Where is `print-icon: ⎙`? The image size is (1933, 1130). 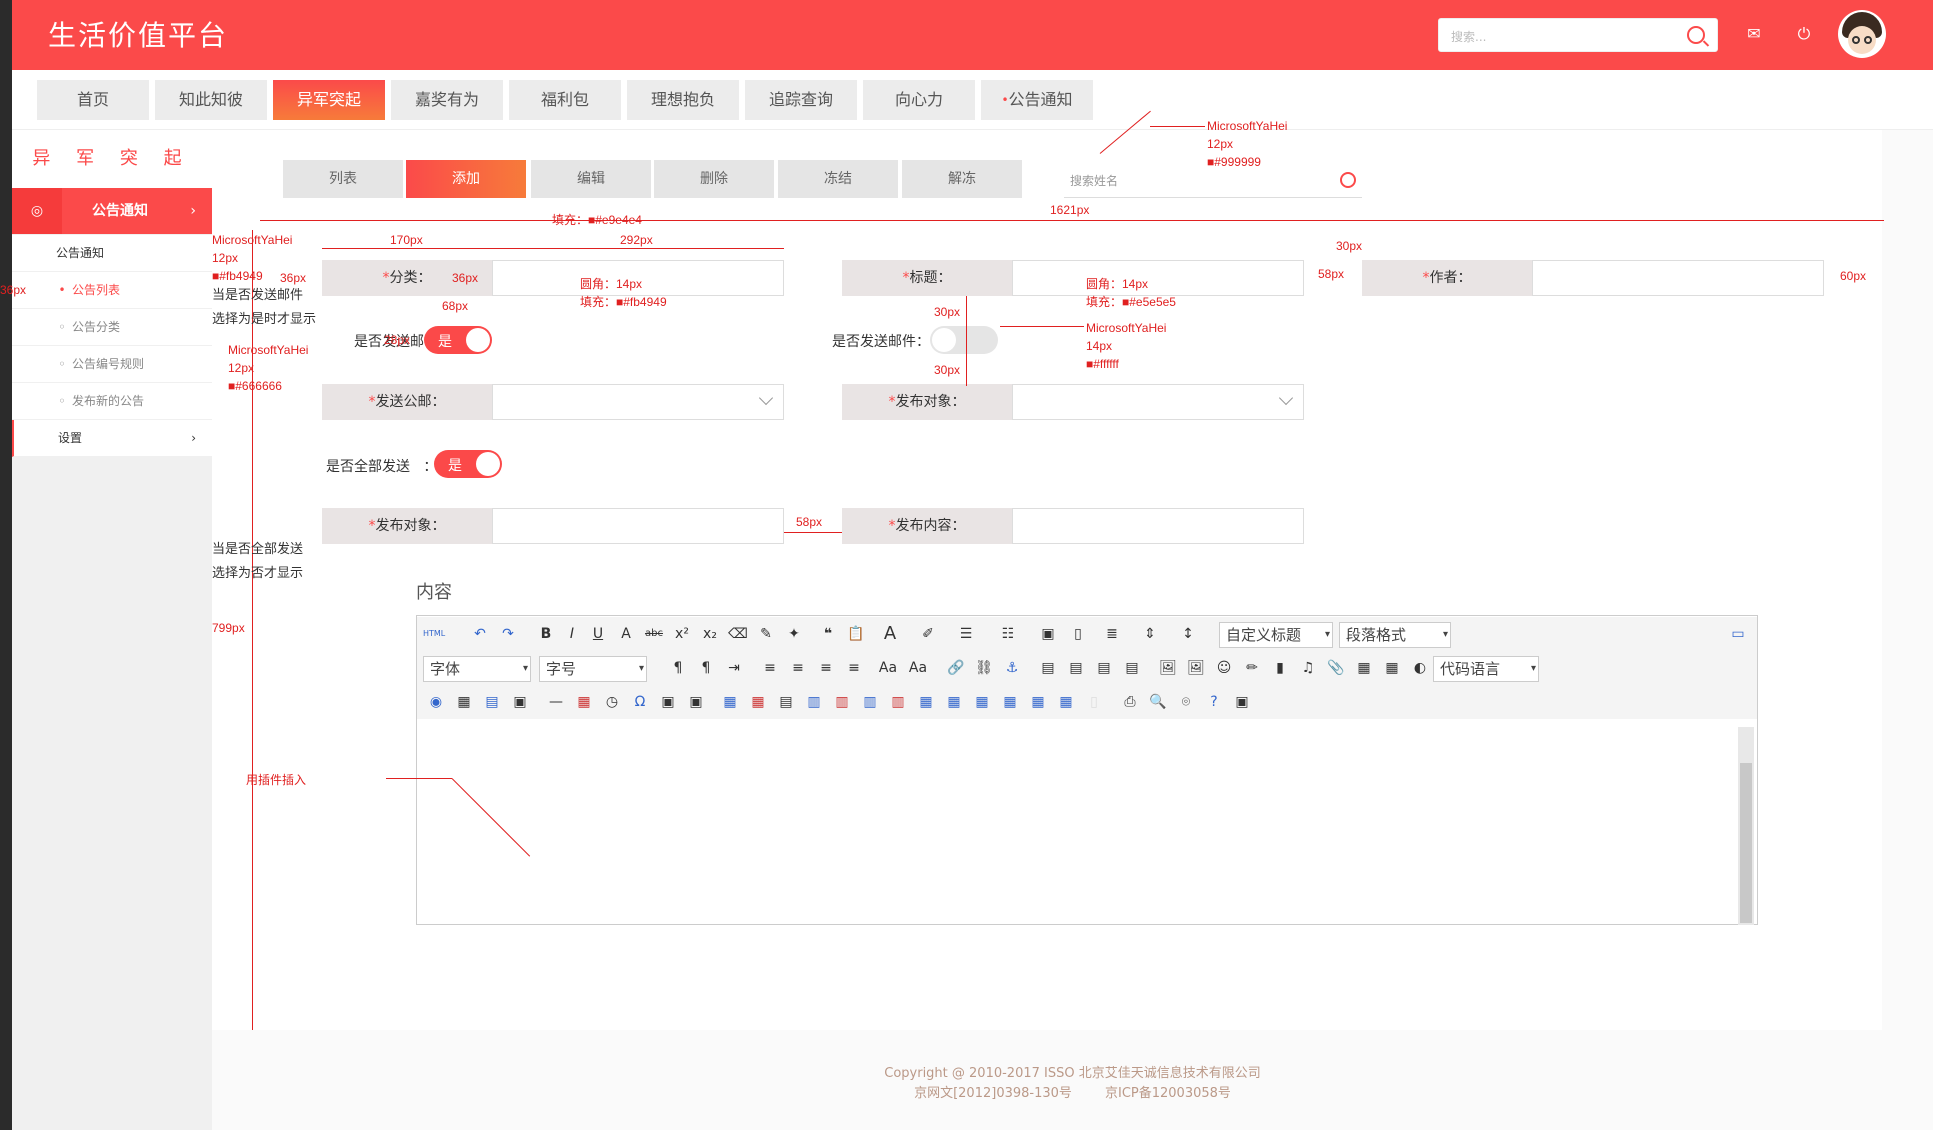
print-icon: ⎙ is located at coordinates (1130, 702).